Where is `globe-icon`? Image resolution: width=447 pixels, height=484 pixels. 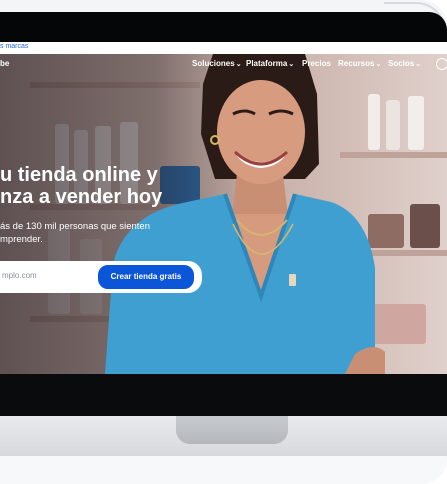 globe-icon is located at coordinates (441, 64).